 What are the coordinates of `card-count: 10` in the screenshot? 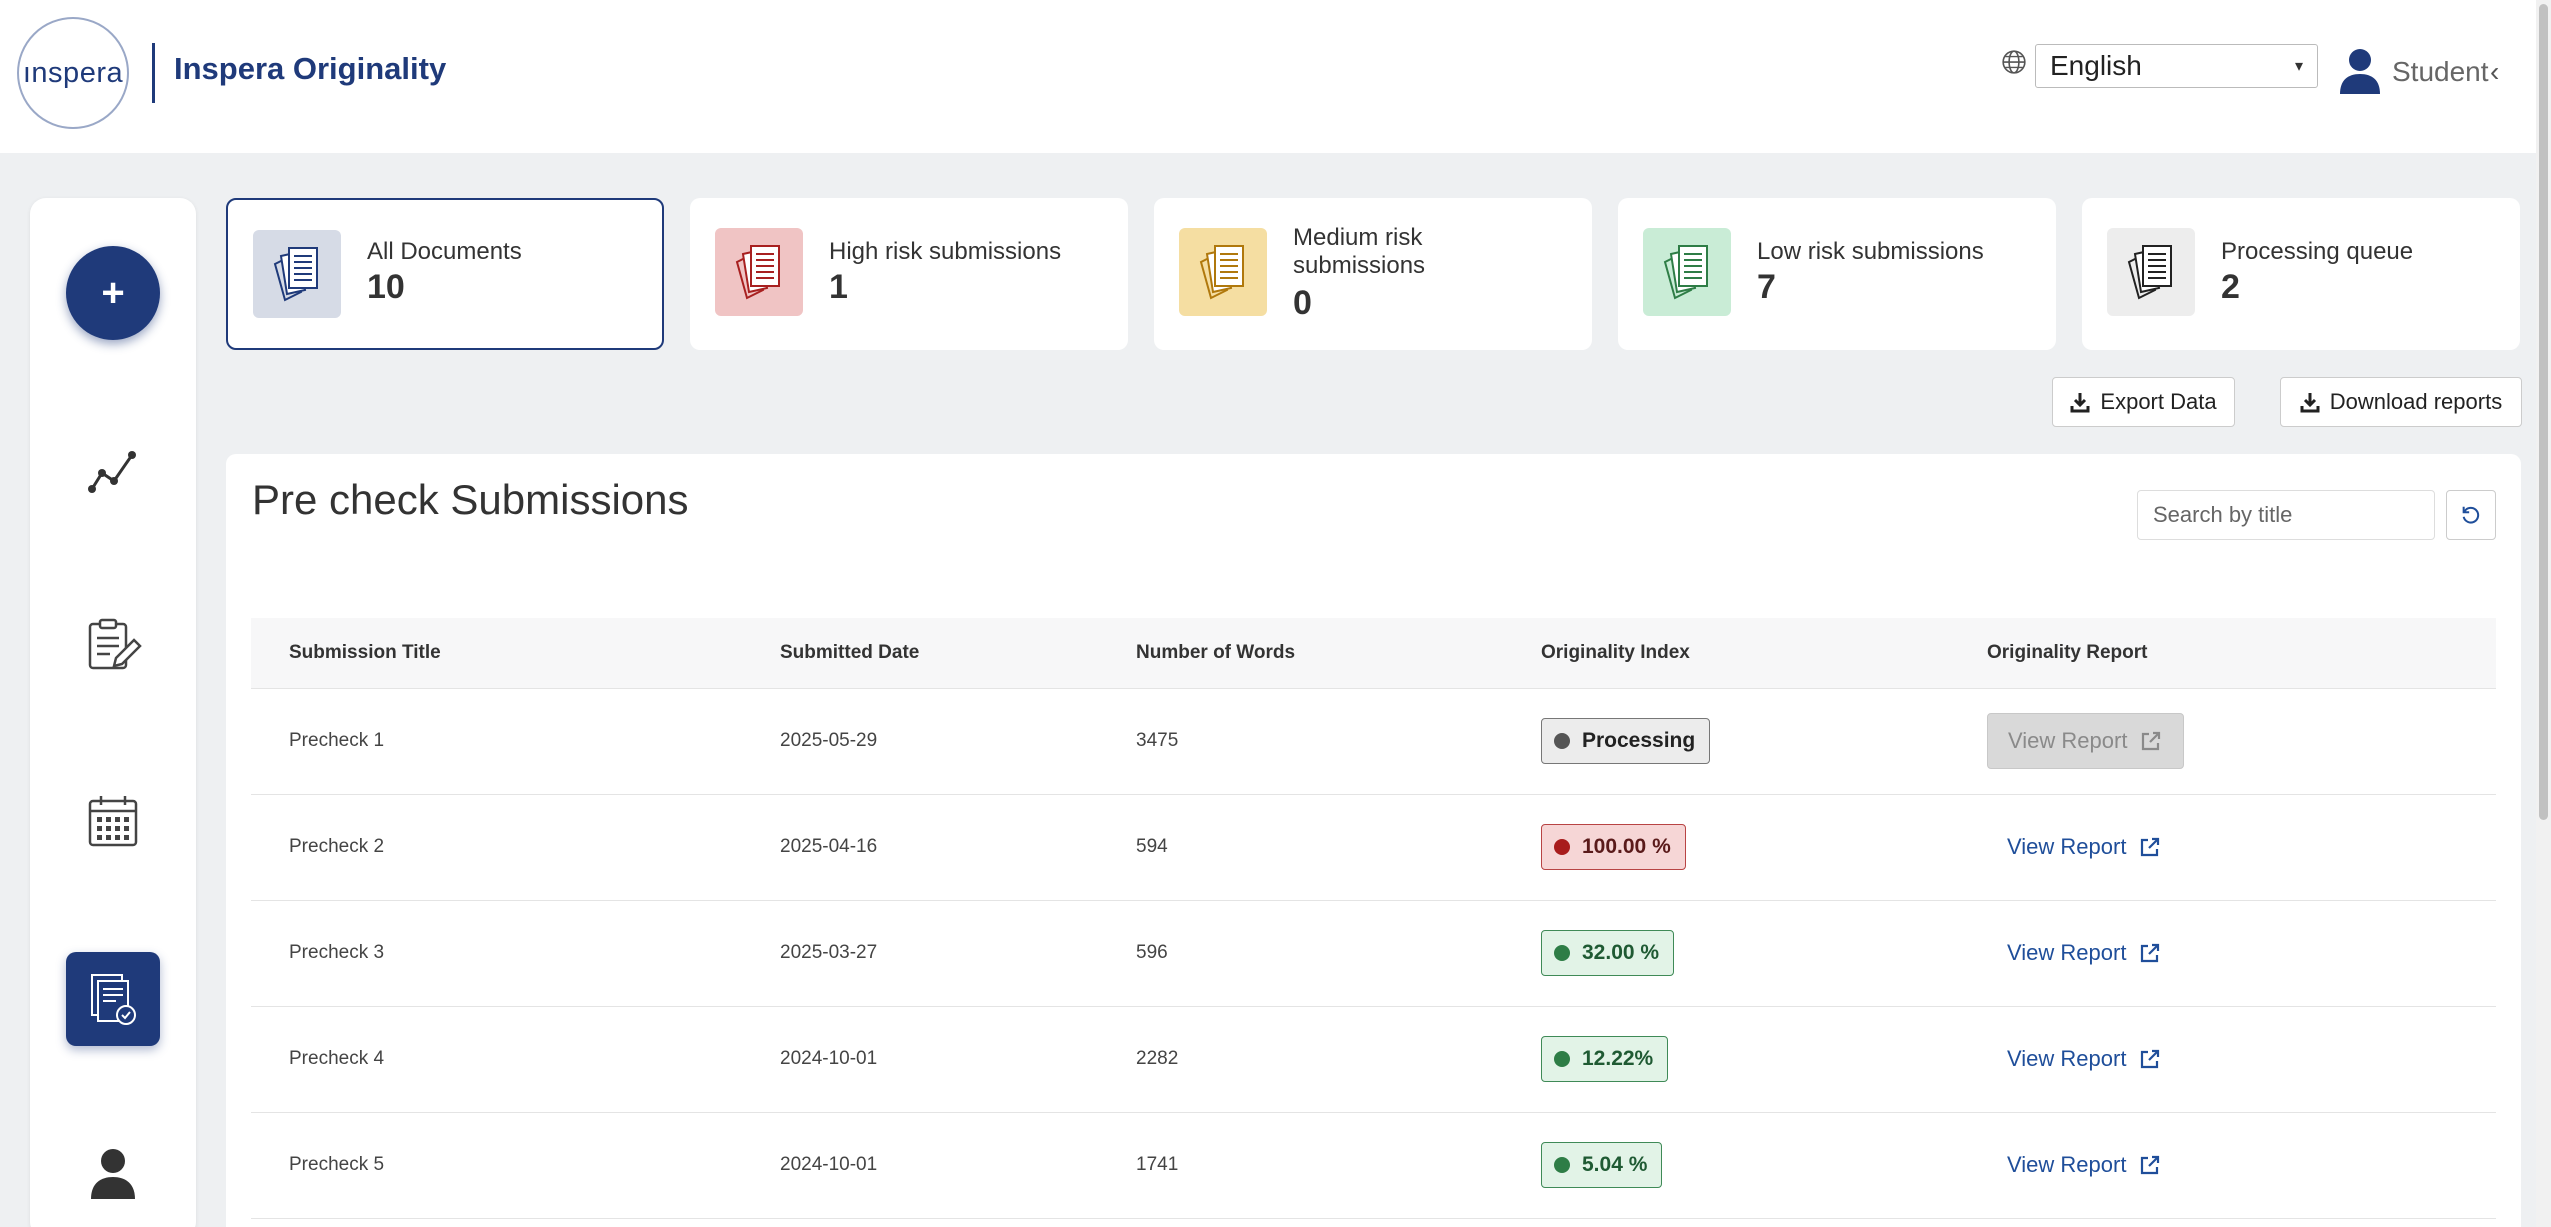 It's located at (386, 287).